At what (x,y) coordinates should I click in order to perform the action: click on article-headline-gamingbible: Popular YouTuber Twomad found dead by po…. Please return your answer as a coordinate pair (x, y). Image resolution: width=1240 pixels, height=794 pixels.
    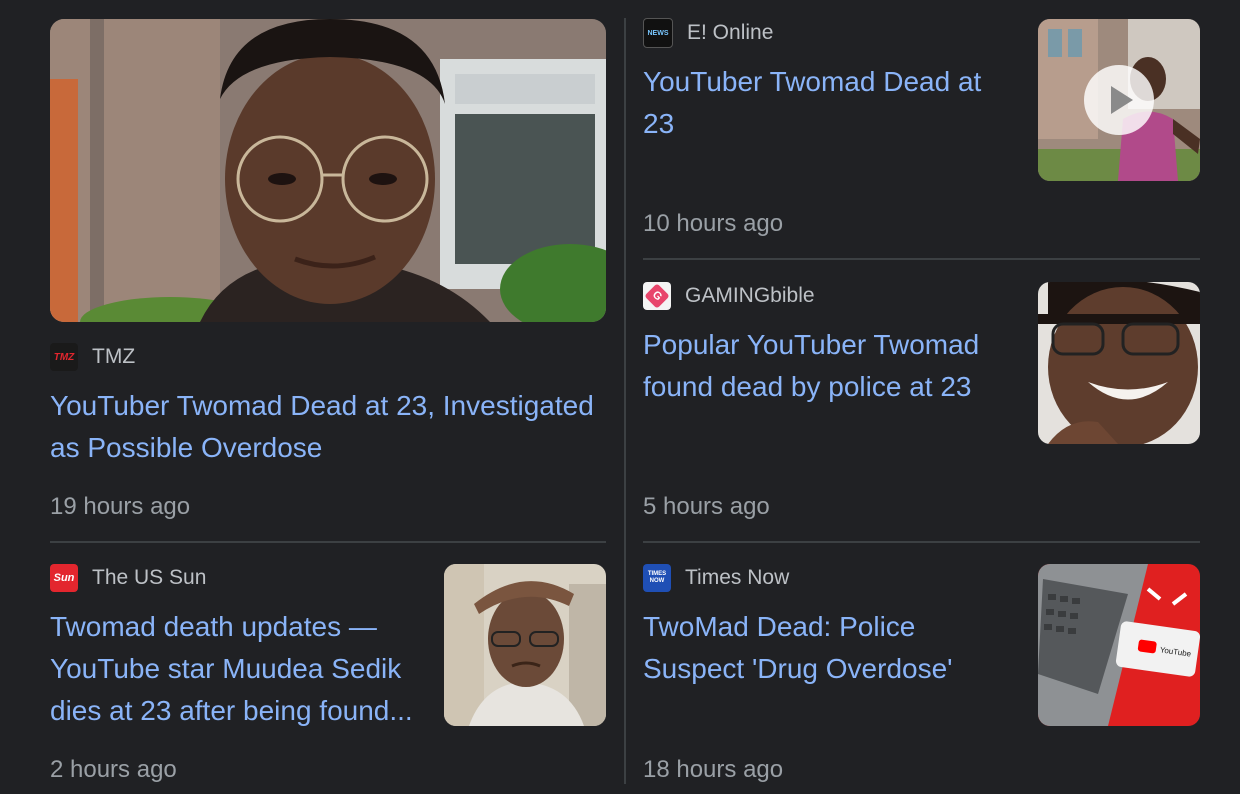
    Looking at the image, I should click on (828, 366).